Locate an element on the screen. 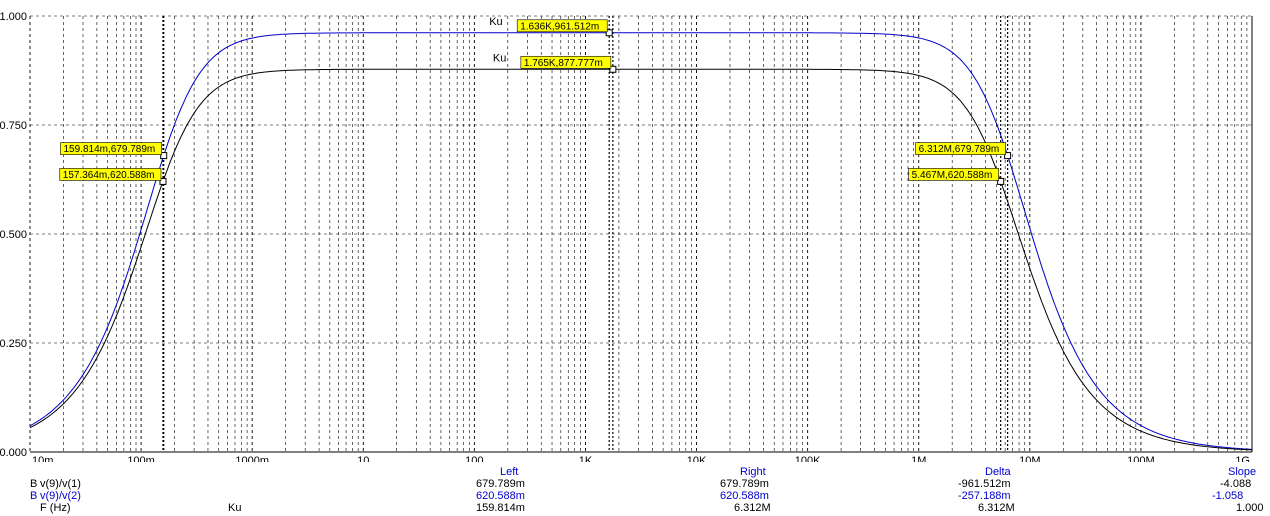 This screenshot has height=516, width=1270. row1-slope: -4.088 is located at coordinates (1236, 484).